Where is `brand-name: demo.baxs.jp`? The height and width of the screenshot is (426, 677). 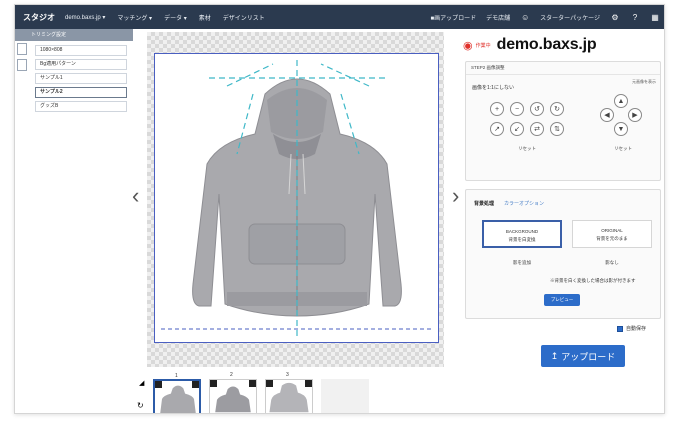 brand-name: demo.baxs.jp is located at coordinates (546, 44).